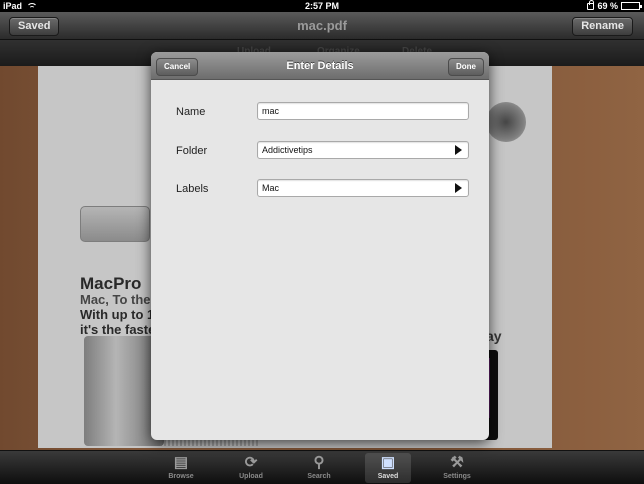  What do you see at coordinates (457, 462) in the screenshot?
I see `tools-icon: ⚒` at bounding box center [457, 462].